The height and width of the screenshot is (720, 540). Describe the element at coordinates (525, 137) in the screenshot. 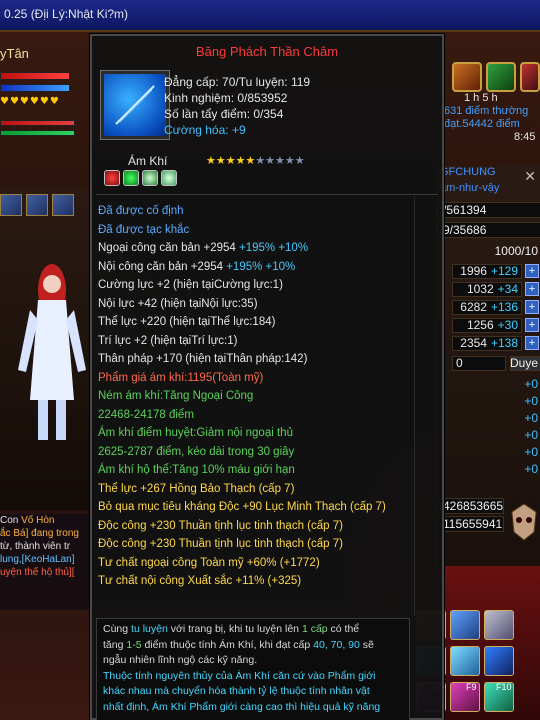

I see `clock: 8:45` at that location.